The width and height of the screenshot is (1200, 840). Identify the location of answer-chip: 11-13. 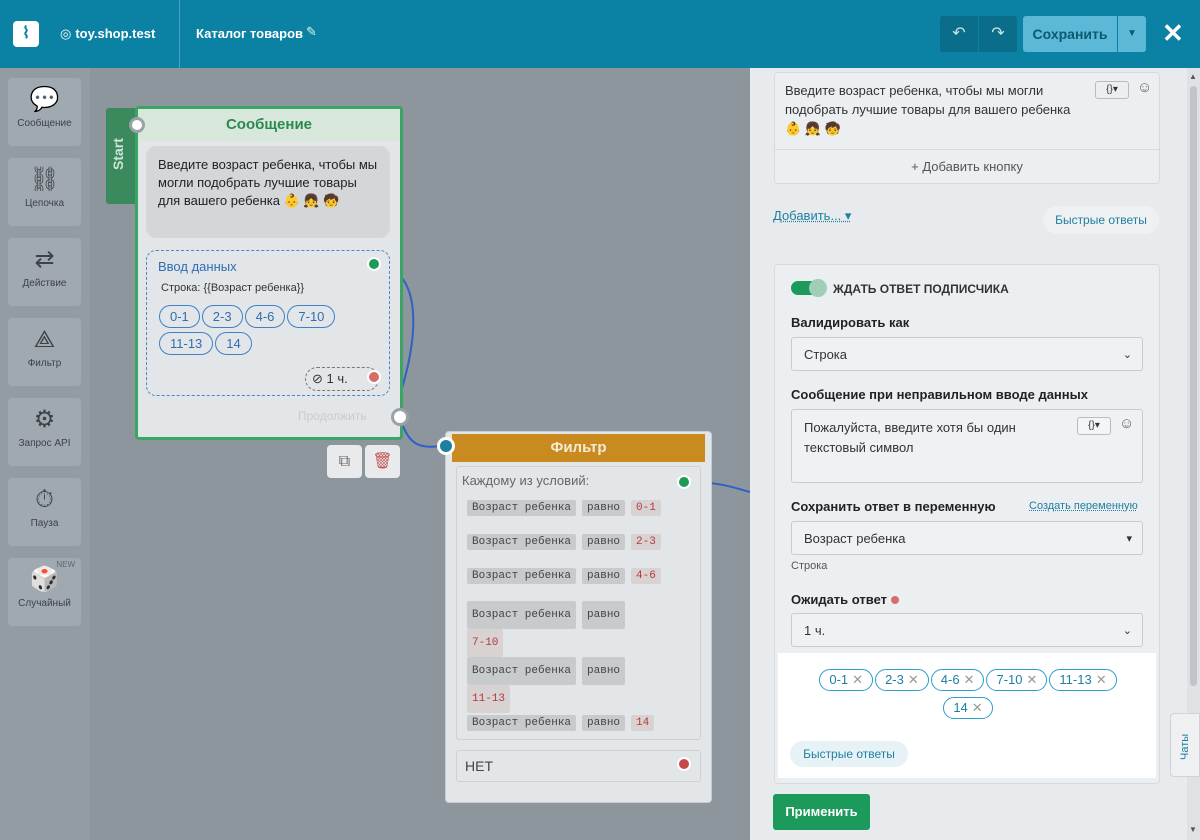
(186, 343).